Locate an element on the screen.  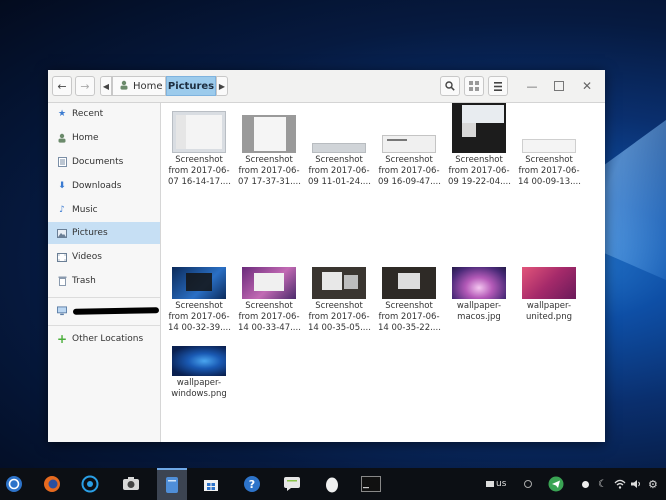
sidebar-item-label: Downloads is located at coordinates (97, 186).